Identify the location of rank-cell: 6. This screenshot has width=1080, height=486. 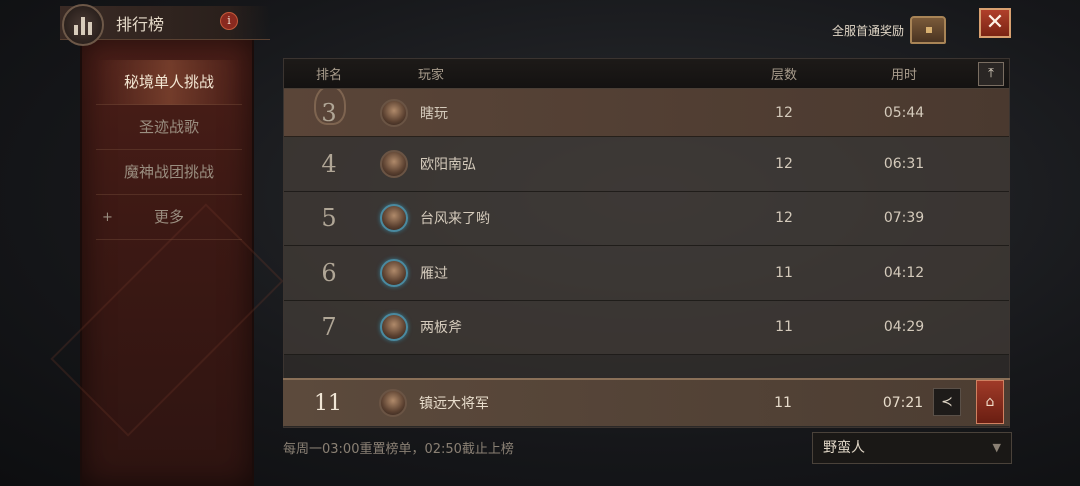
(329, 272).